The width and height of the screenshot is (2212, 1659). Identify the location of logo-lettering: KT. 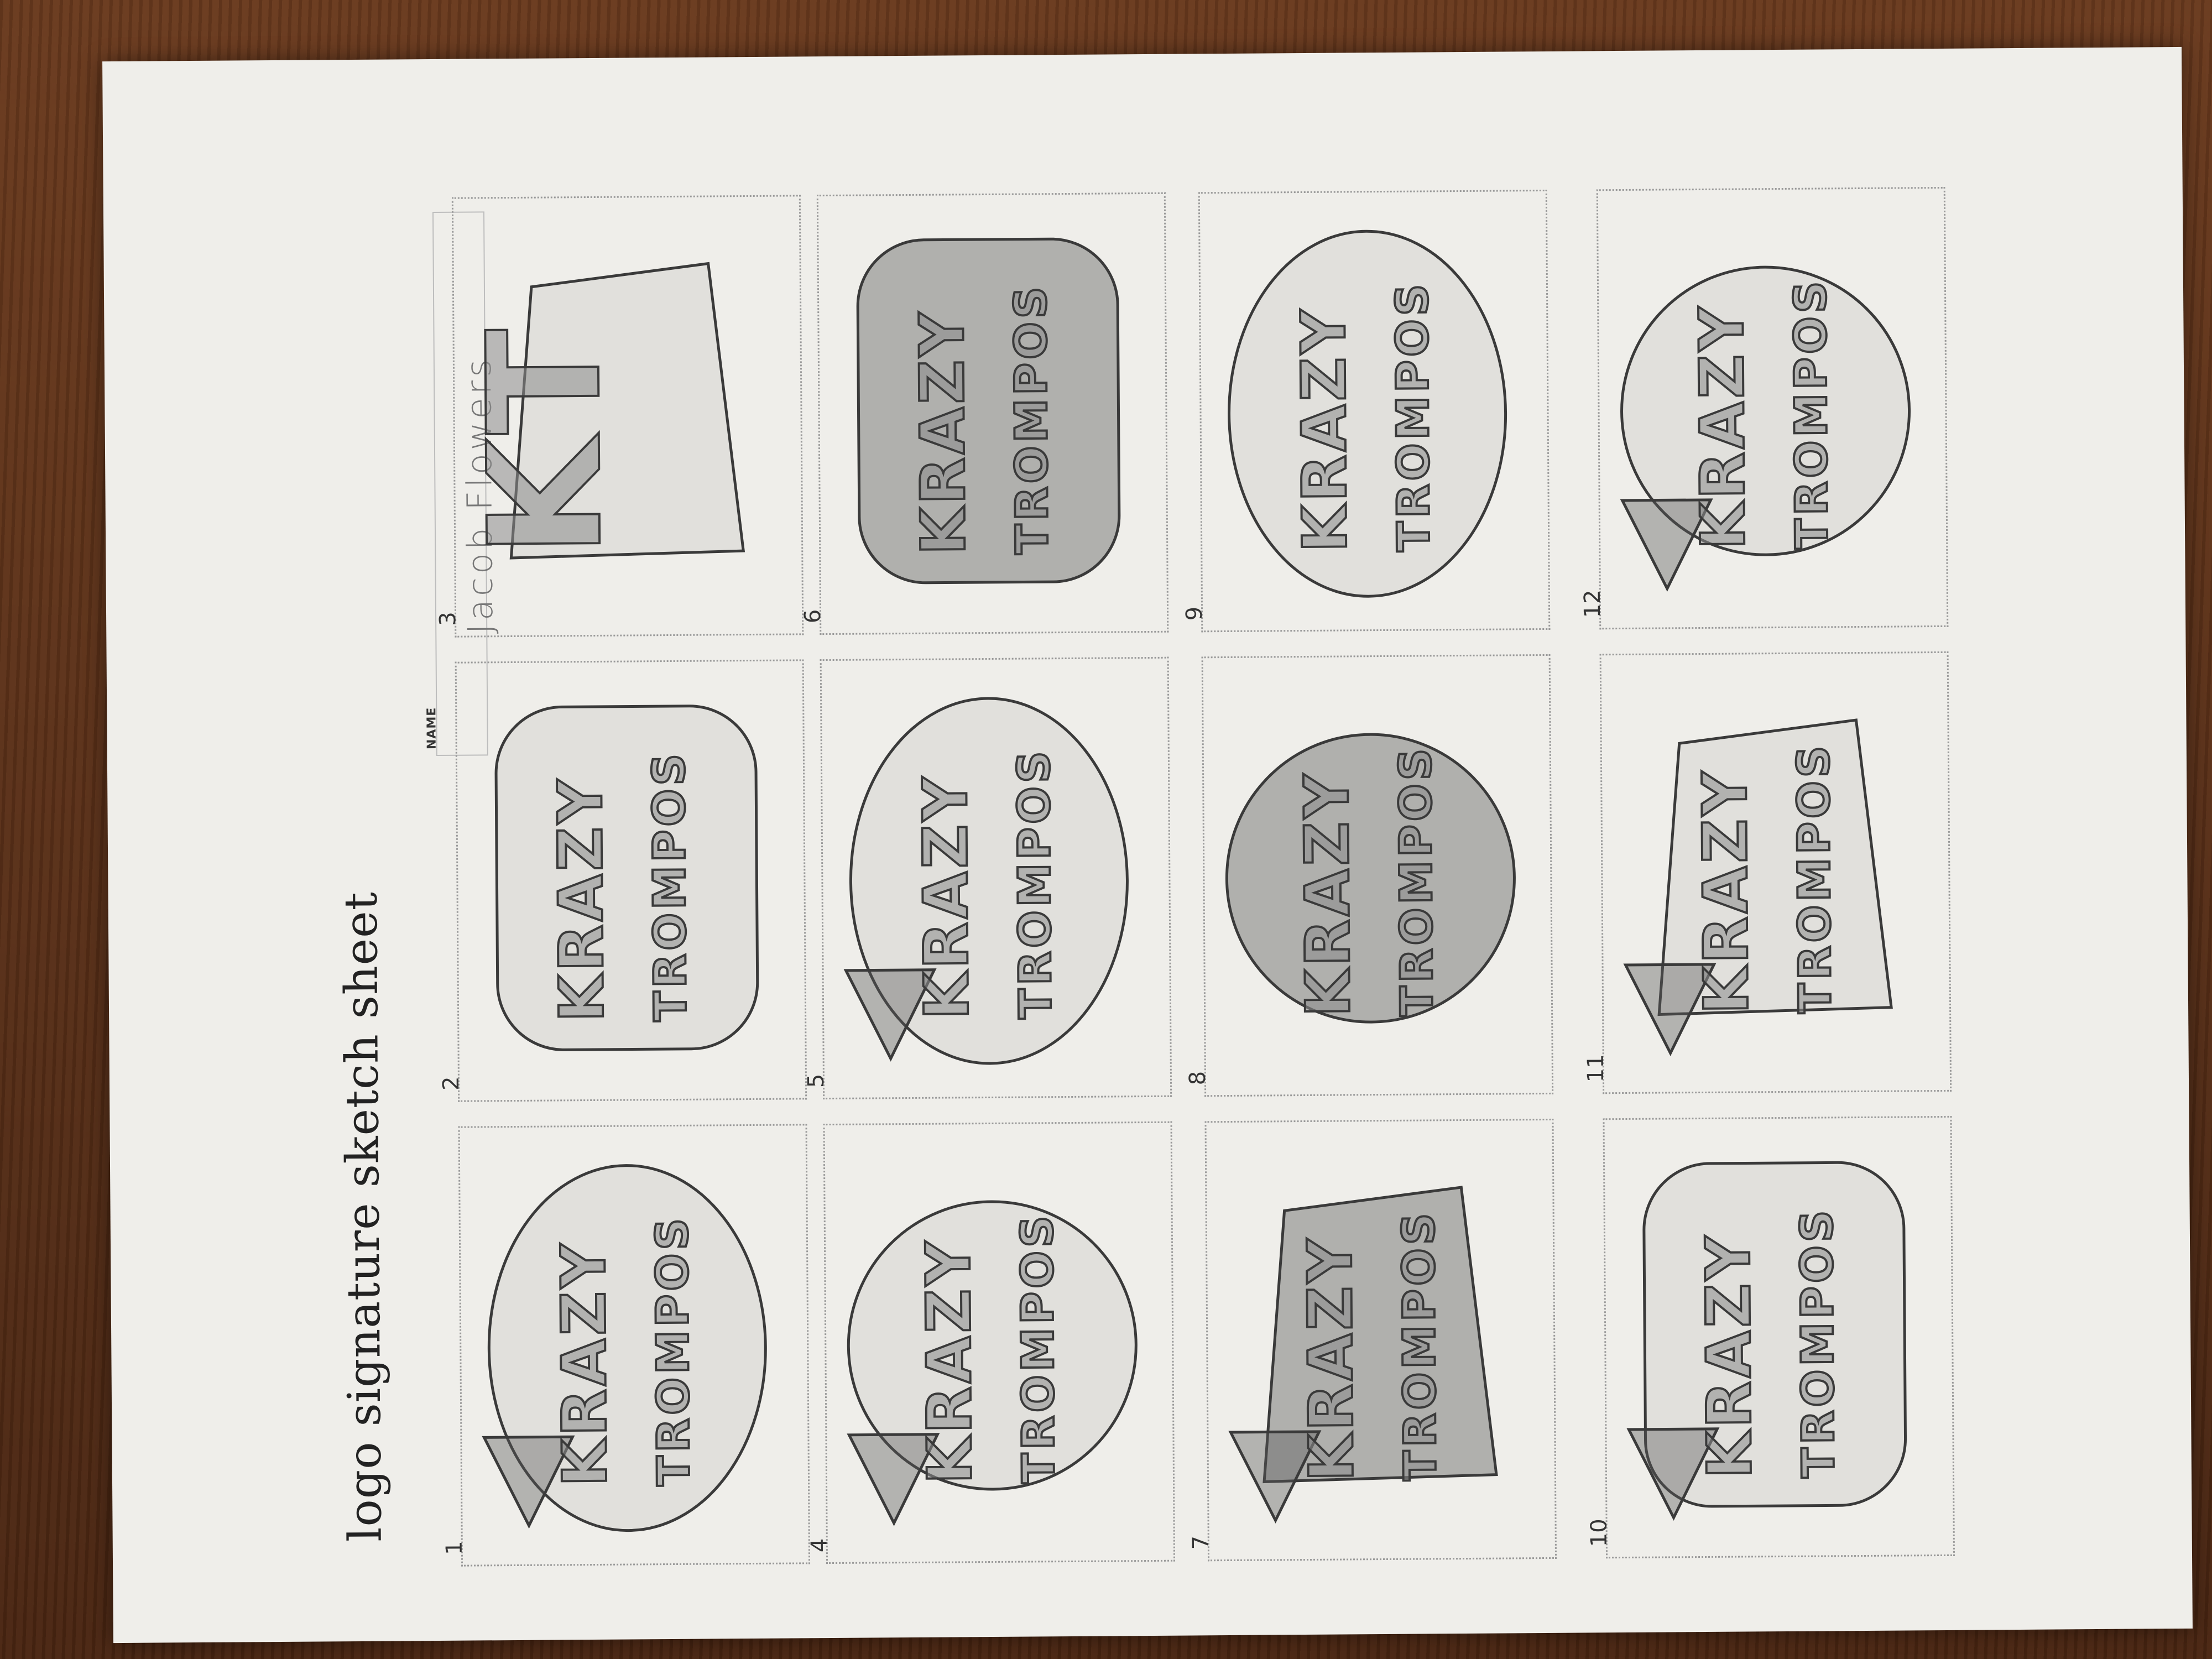
(546, 442).